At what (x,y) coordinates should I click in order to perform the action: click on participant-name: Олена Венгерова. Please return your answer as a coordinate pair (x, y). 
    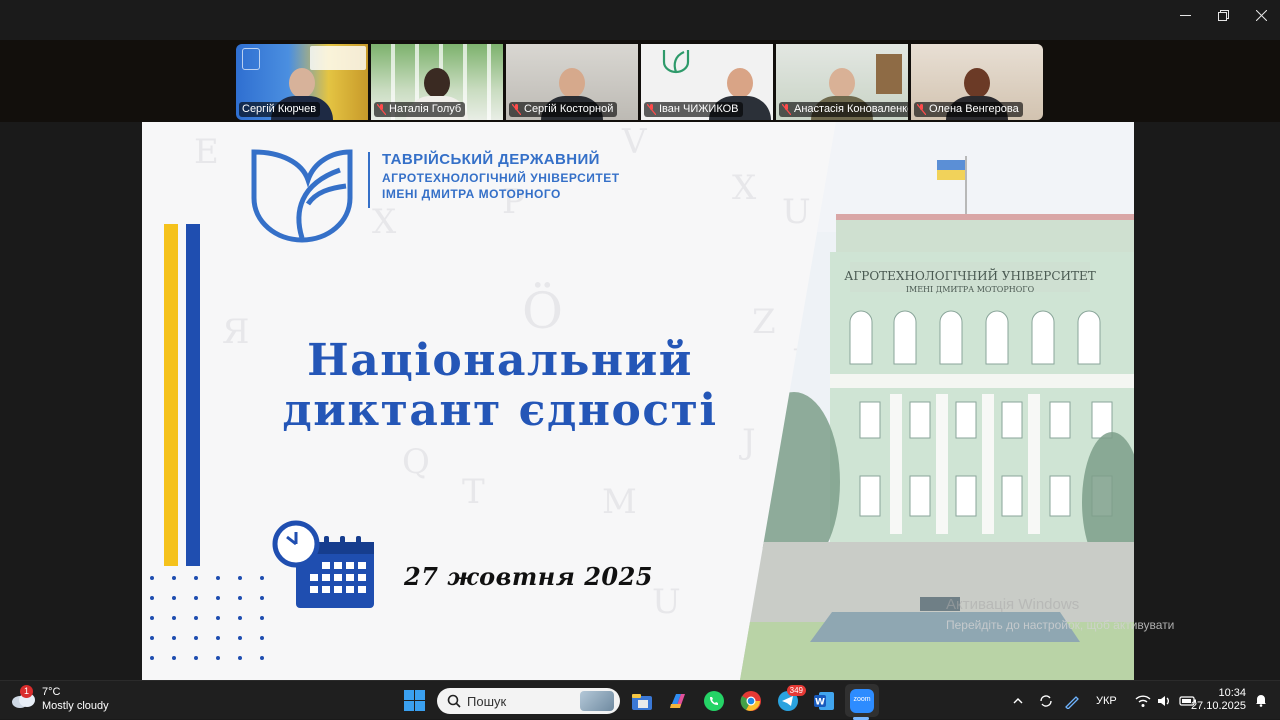
    Looking at the image, I should click on (968, 109).